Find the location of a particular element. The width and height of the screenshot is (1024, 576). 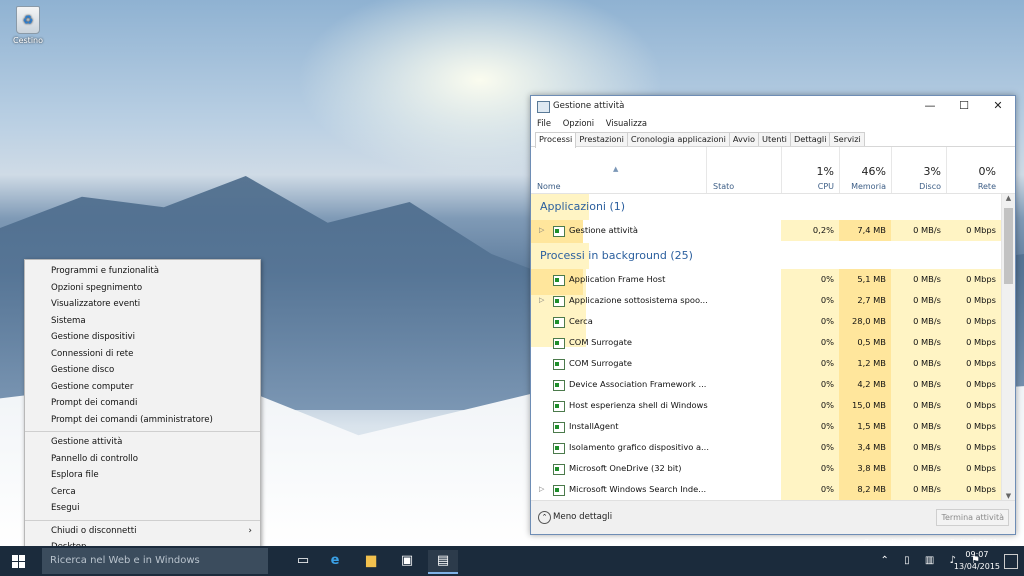

title-bar: Gestione attività — ☐ ✕ is located at coordinates (773, 106).